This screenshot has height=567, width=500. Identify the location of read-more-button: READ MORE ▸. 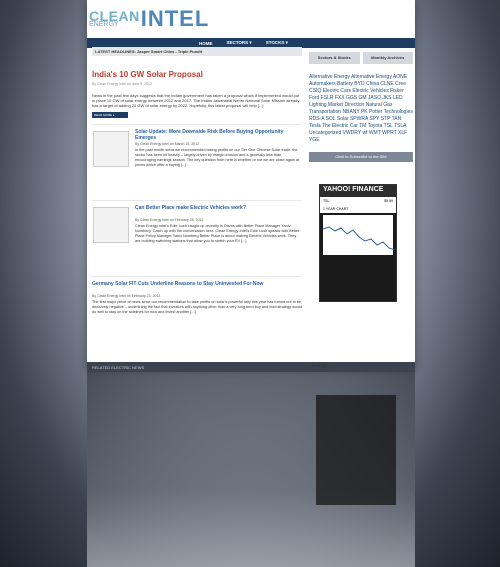
(110, 115).